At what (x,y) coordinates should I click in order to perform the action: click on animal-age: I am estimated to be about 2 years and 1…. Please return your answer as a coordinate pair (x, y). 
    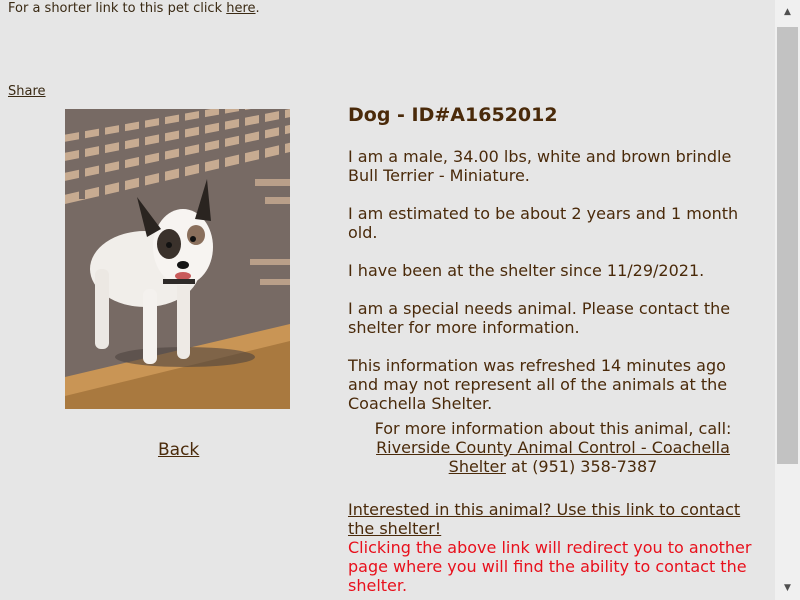
    Looking at the image, I should click on (543, 223).